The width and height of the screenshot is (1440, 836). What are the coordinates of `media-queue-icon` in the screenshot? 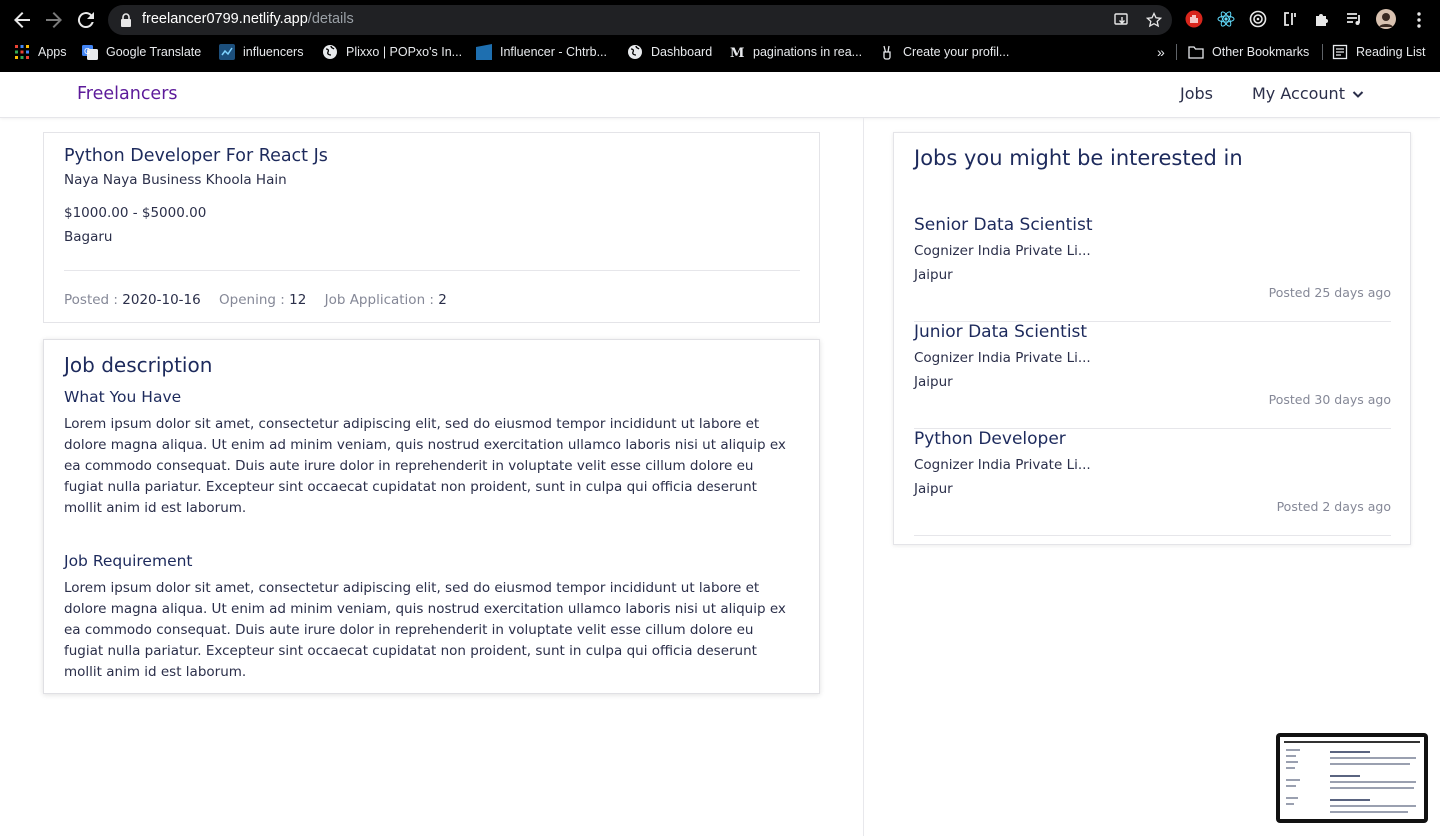 It's located at (1354, 19).